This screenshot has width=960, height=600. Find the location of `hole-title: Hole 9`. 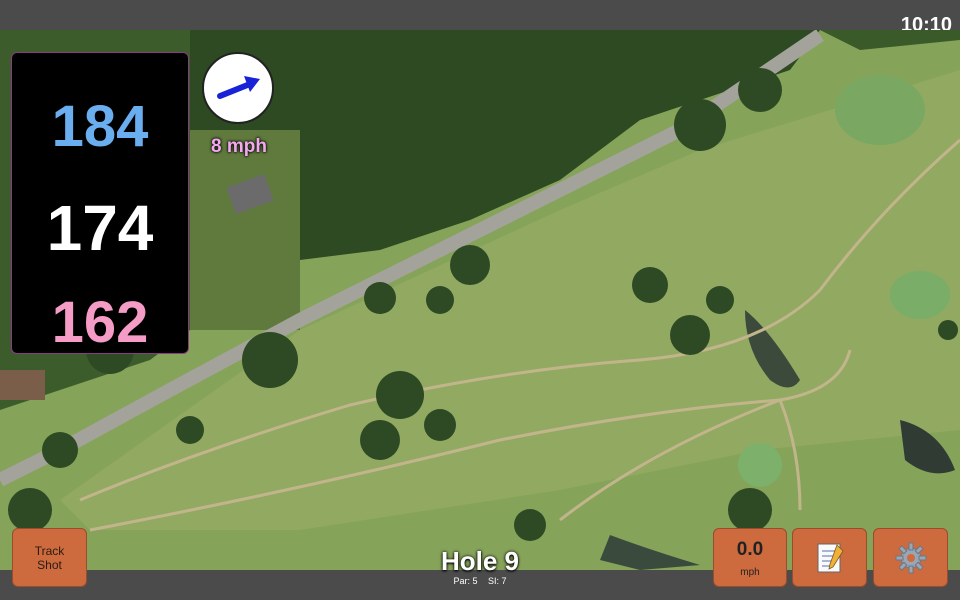

hole-title: Hole 9 is located at coordinates (480, 561).